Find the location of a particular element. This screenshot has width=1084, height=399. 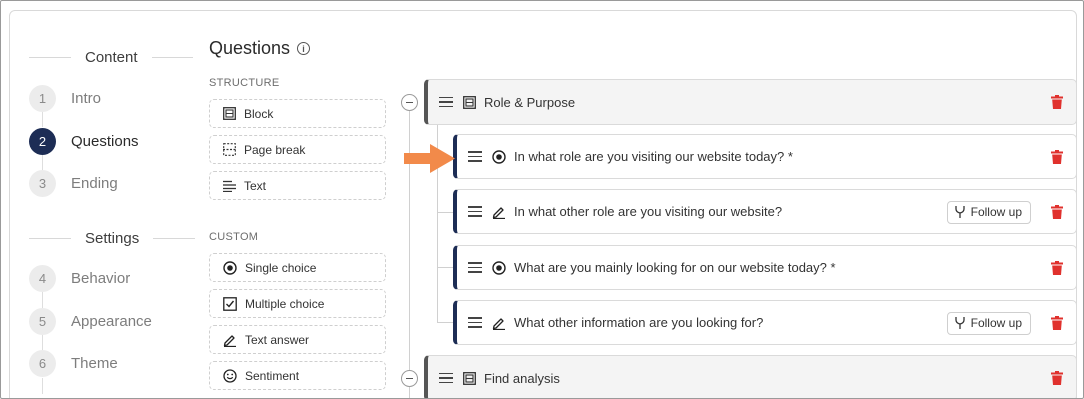

palette-item-label: Single choice is located at coordinates (281, 267).